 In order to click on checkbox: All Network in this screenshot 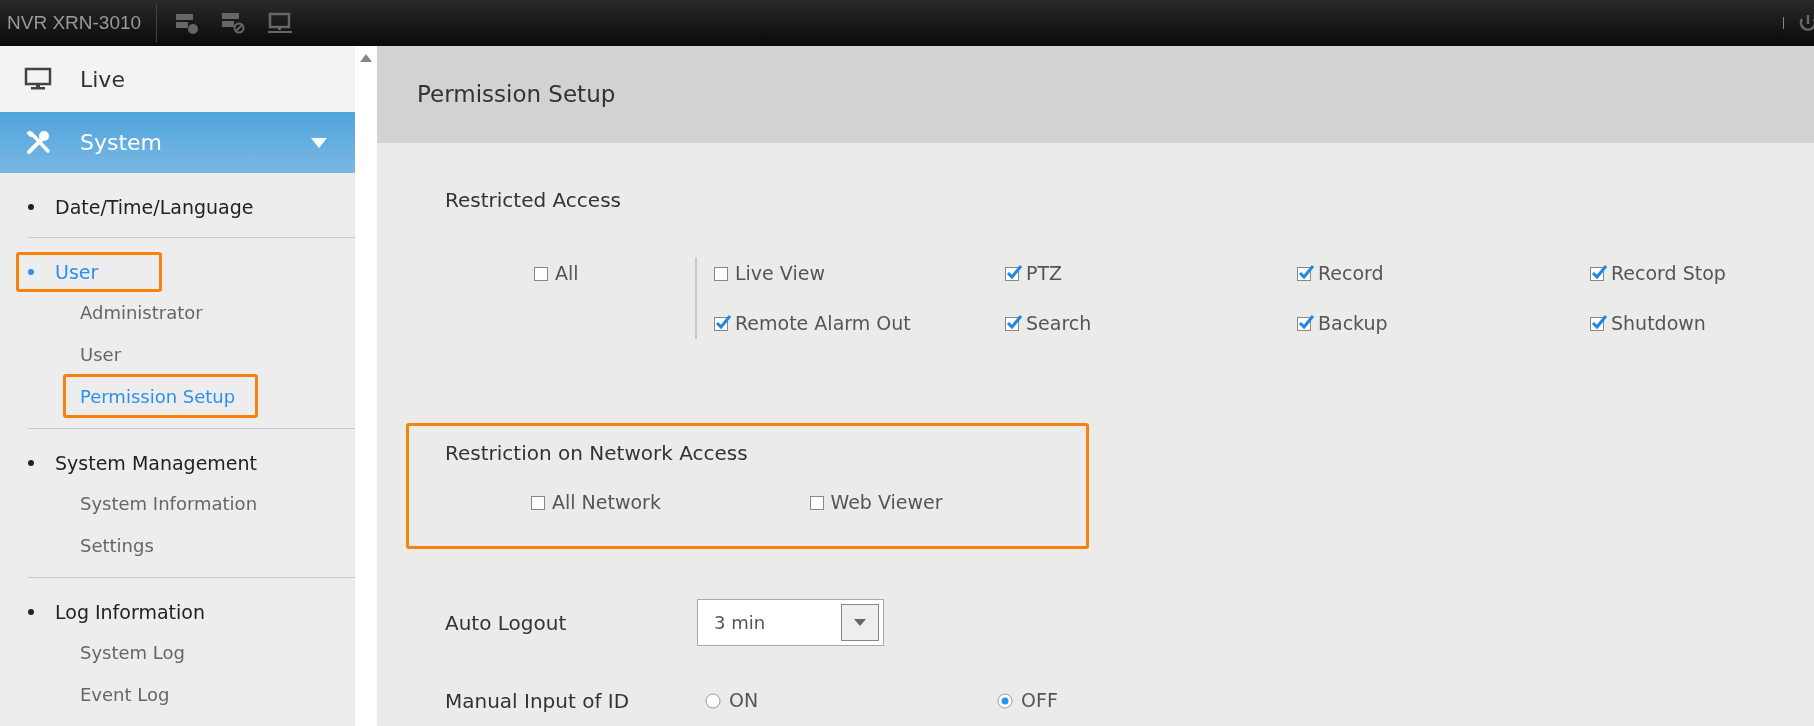, I will do `click(595, 502)`.